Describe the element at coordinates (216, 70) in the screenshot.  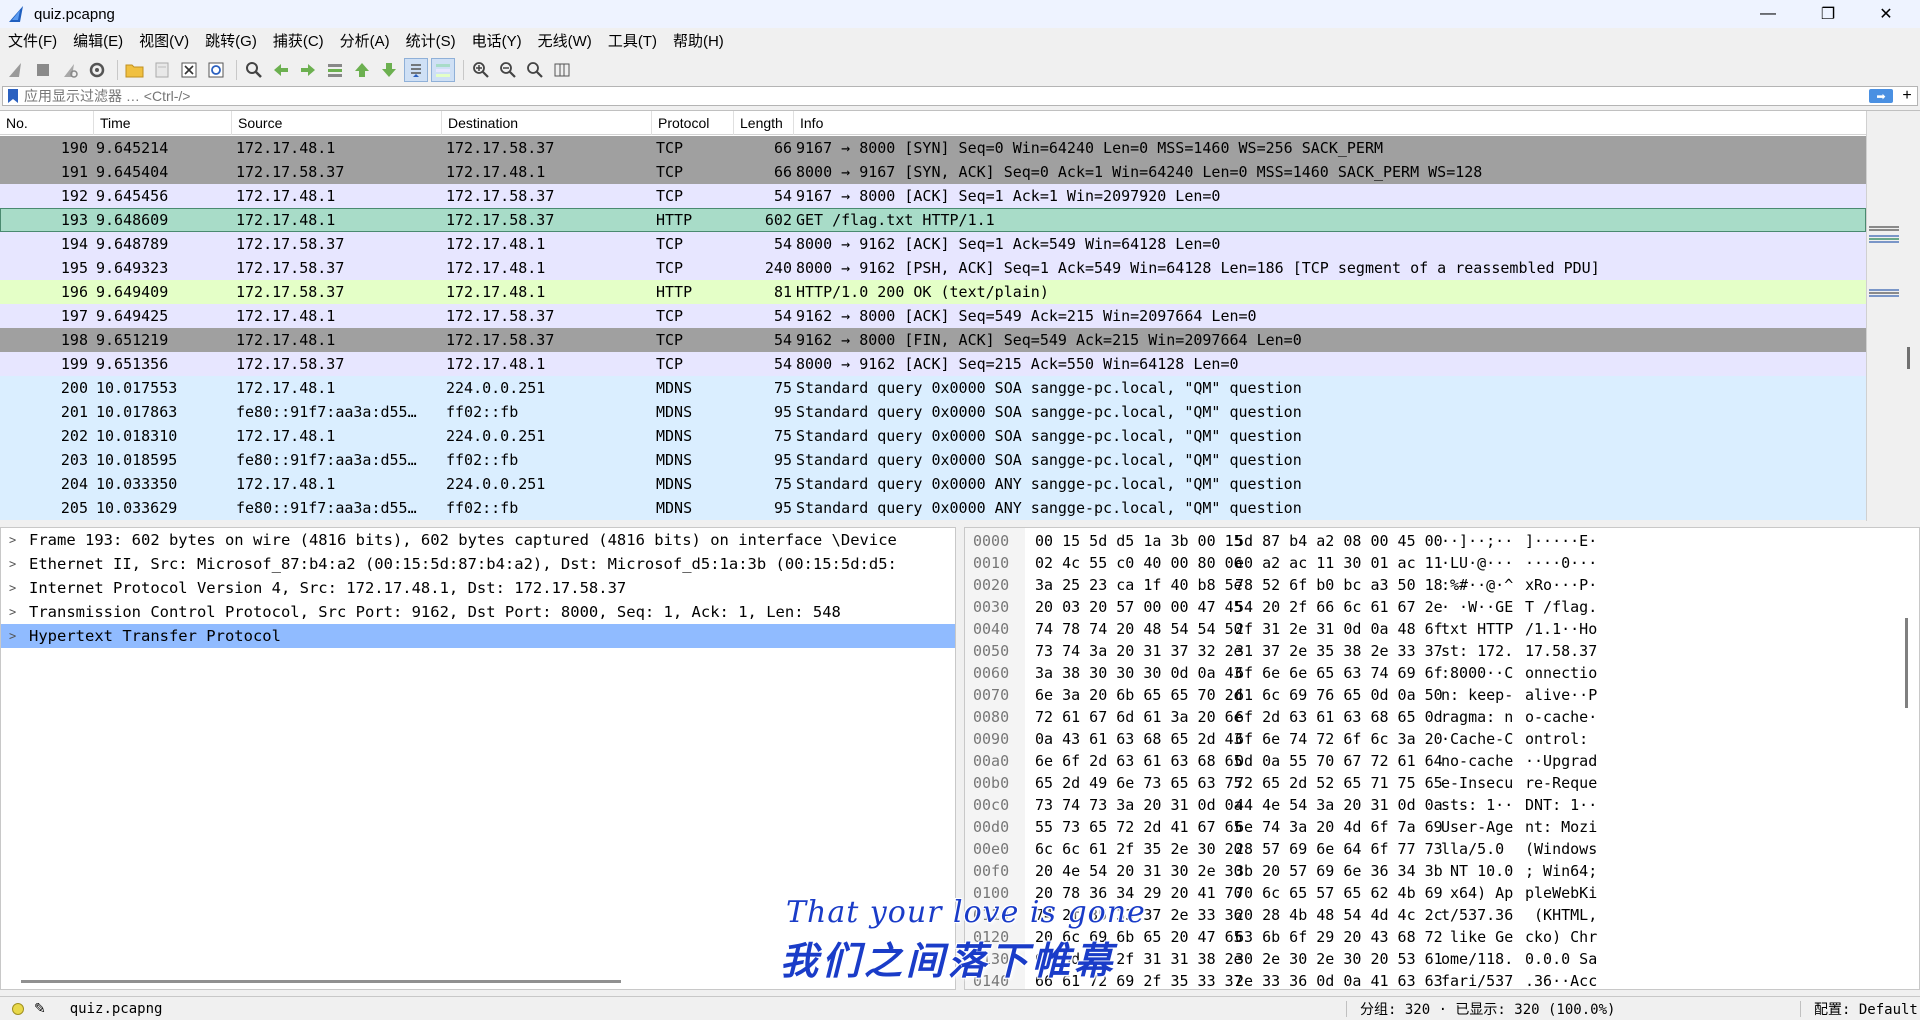
I see `reload-file-icon` at that location.